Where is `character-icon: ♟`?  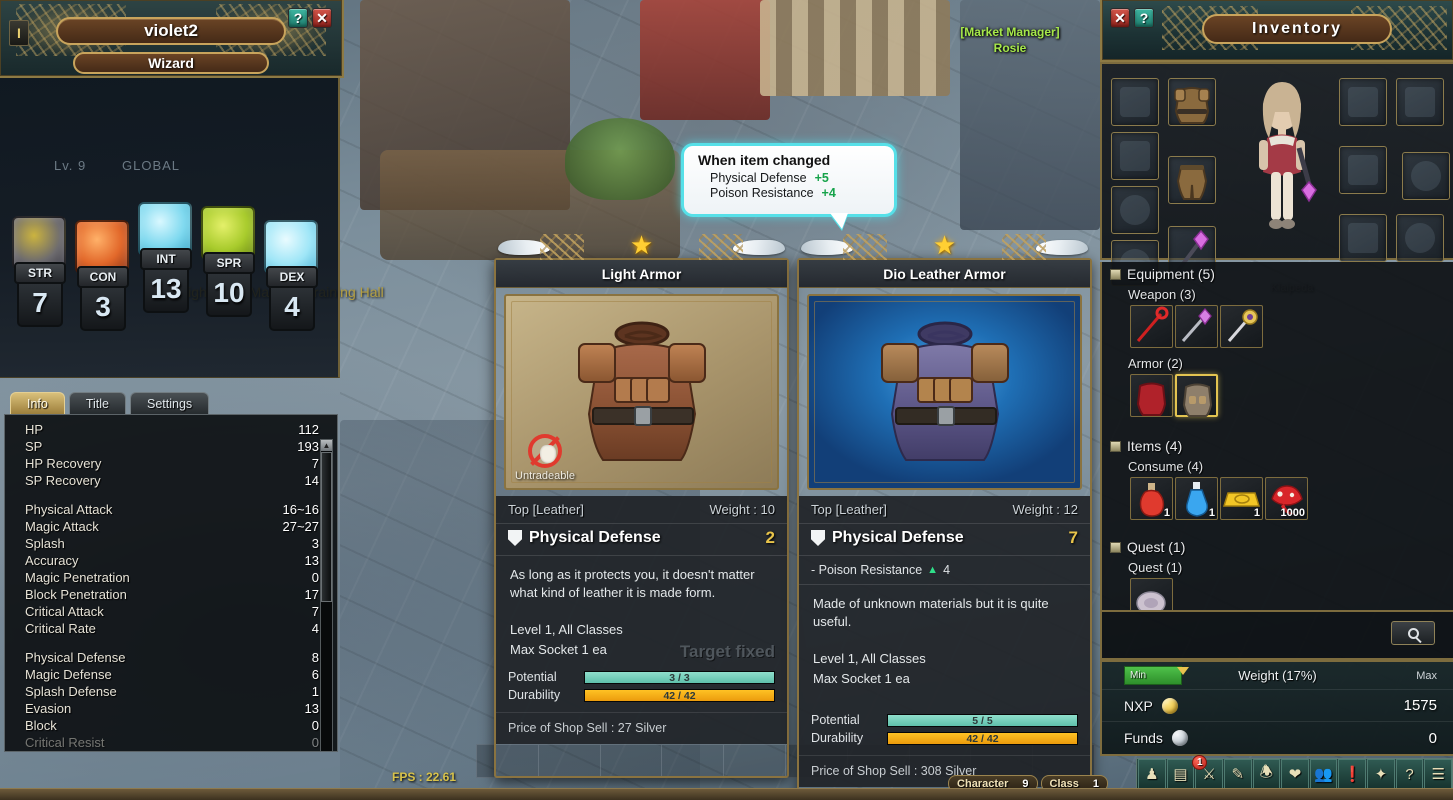 character-icon: ♟ is located at coordinates (1152, 774).